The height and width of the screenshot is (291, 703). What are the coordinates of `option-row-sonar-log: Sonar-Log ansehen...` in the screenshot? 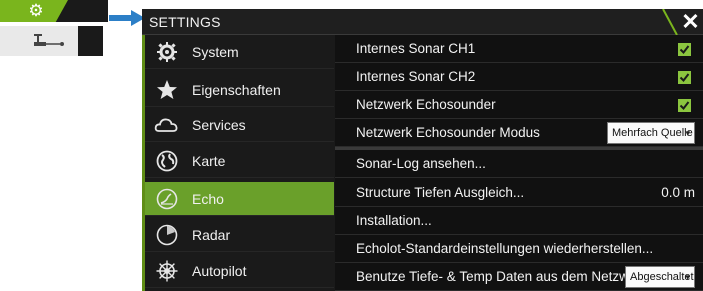 It's located at (519, 164).